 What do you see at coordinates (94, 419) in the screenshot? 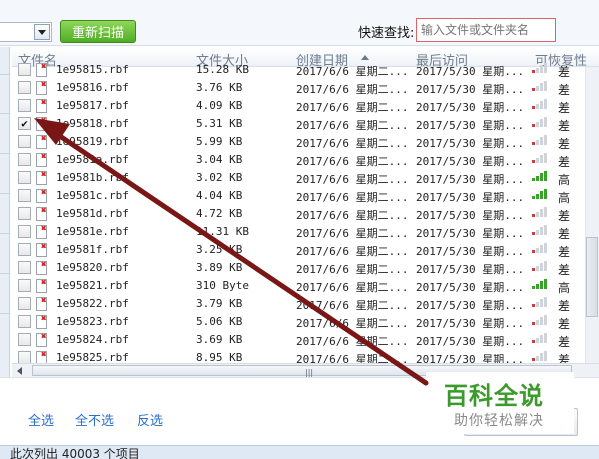
I see `select-none-link: 全不选` at bounding box center [94, 419].